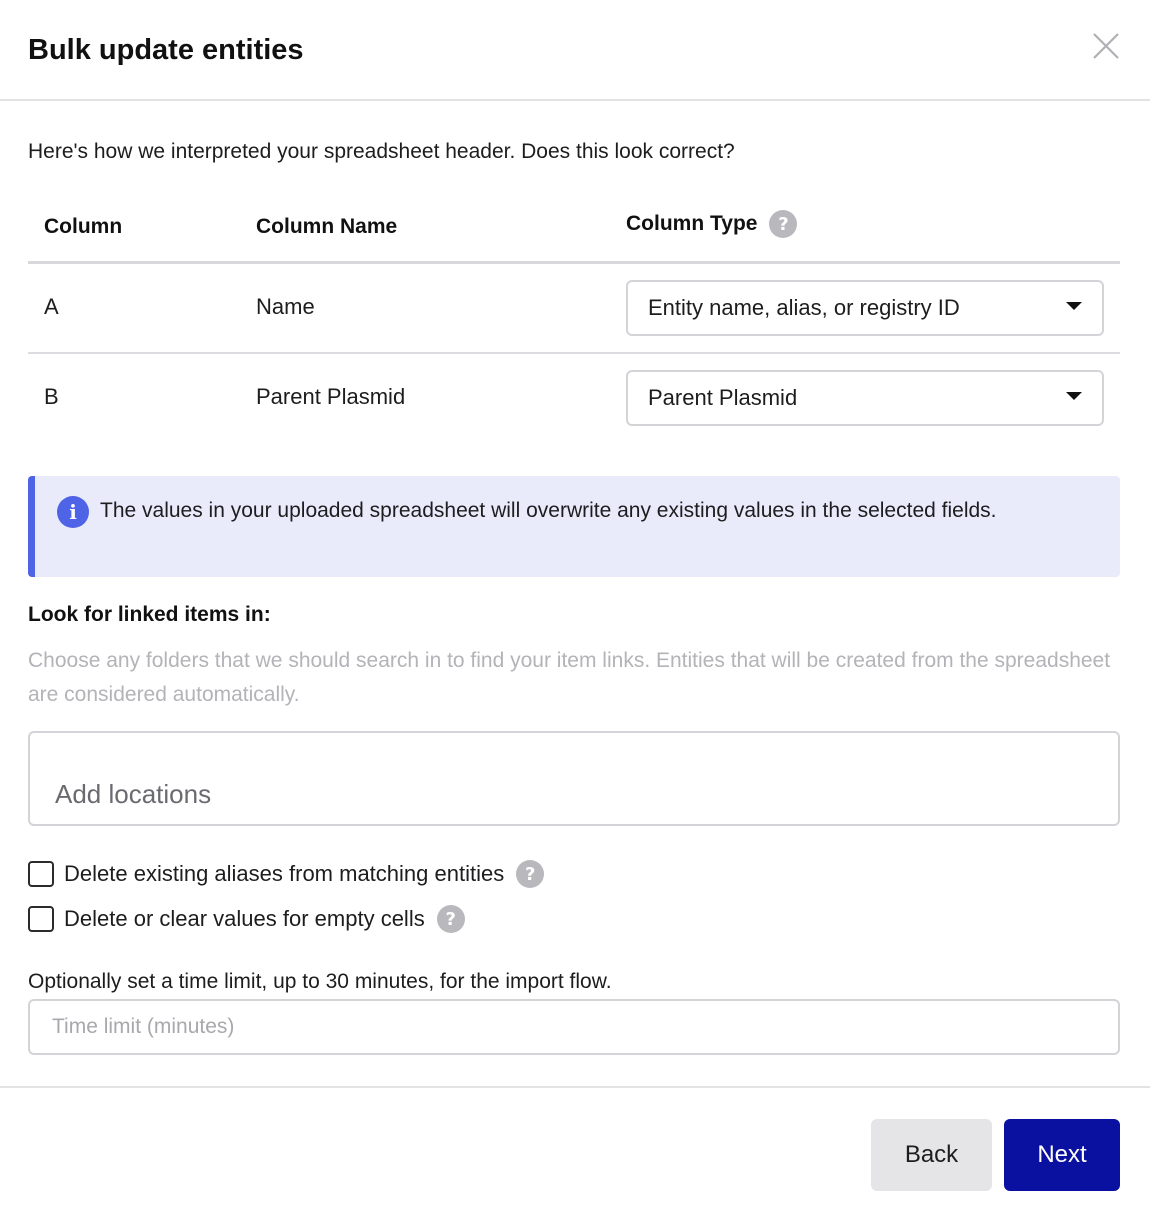 This screenshot has height=1214, width=1150. I want to click on column-type-select: Parent Plasmid, so click(865, 398).